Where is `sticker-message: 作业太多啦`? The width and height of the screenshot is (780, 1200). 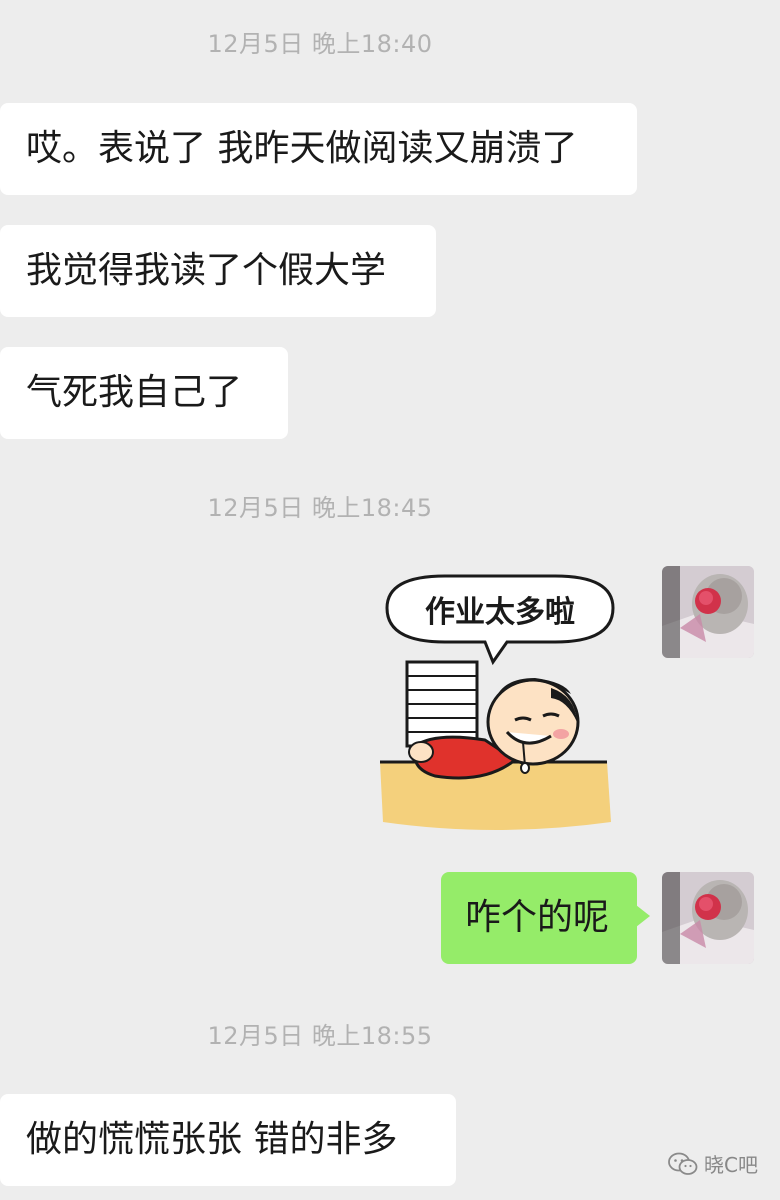
sticker-message: 作业太多啦 is located at coordinates (500, 705).